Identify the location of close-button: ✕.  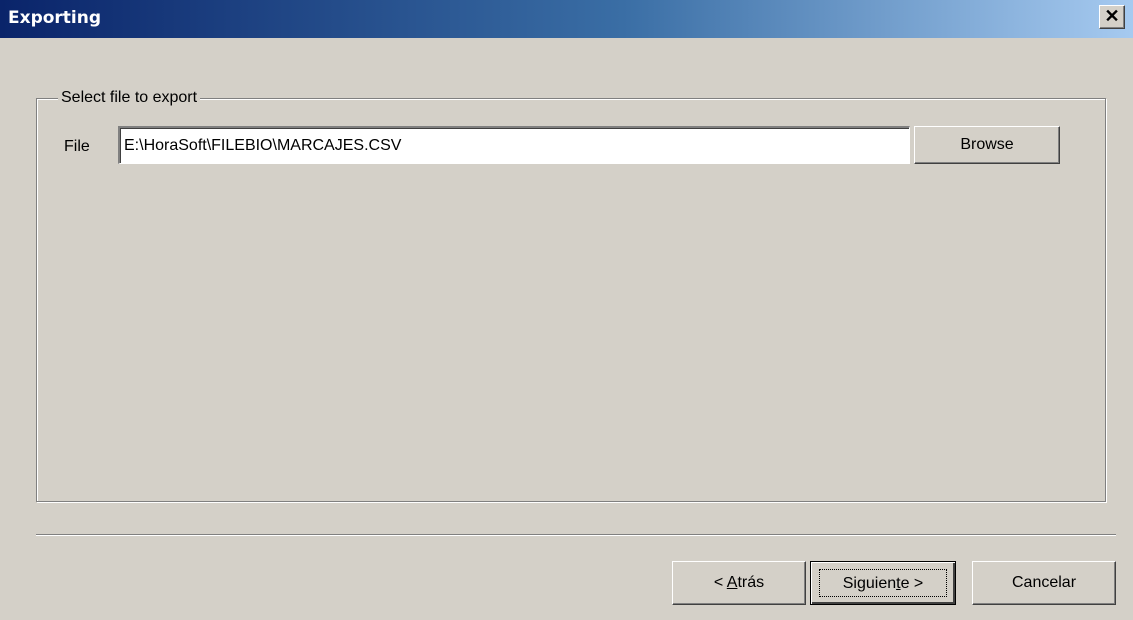
(1112, 17).